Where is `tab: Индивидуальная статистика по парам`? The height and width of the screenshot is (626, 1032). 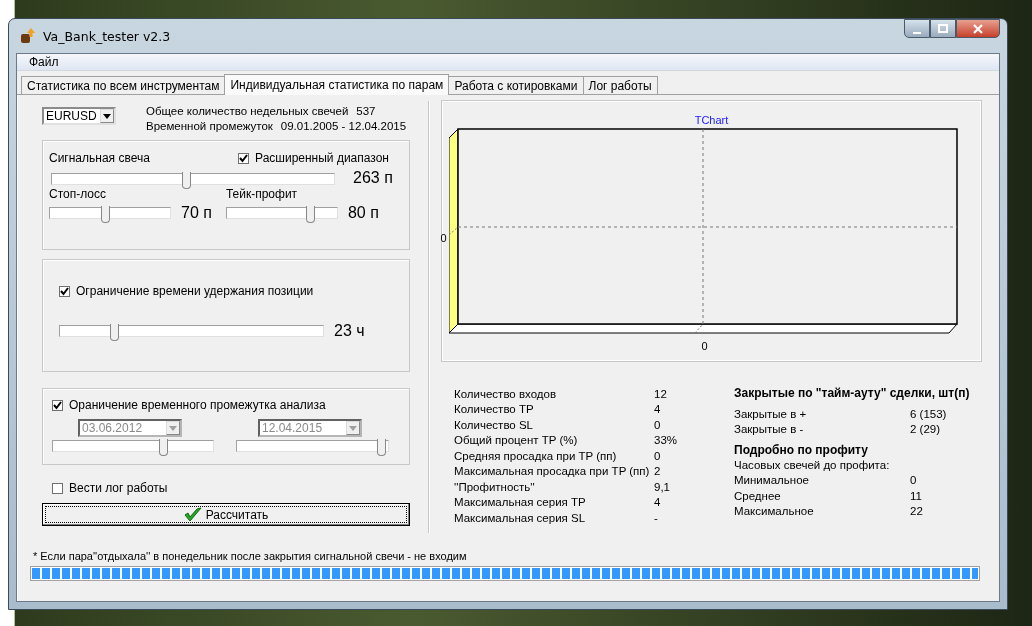
tab: Индивидуальная статистика по парам is located at coordinates (337, 84).